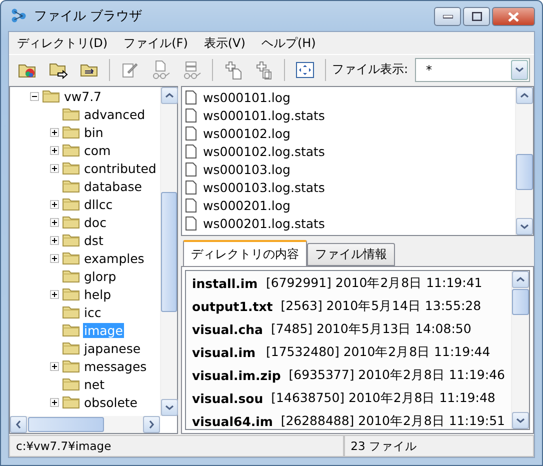 This screenshot has height=466, width=543. What do you see at coordinates (519, 70) in the screenshot?
I see `dropdown-button` at bounding box center [519, 70].